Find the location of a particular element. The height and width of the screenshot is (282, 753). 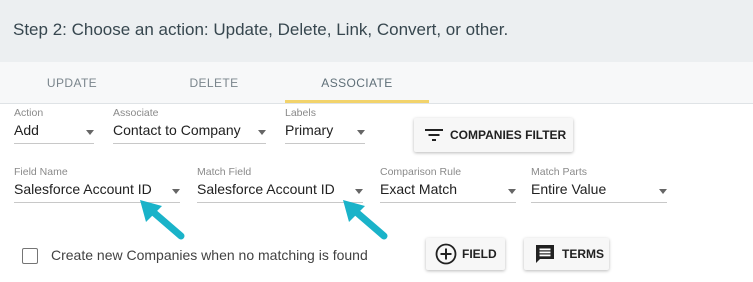

create-new-companies-checkbox is located at coordinates (30, 256).